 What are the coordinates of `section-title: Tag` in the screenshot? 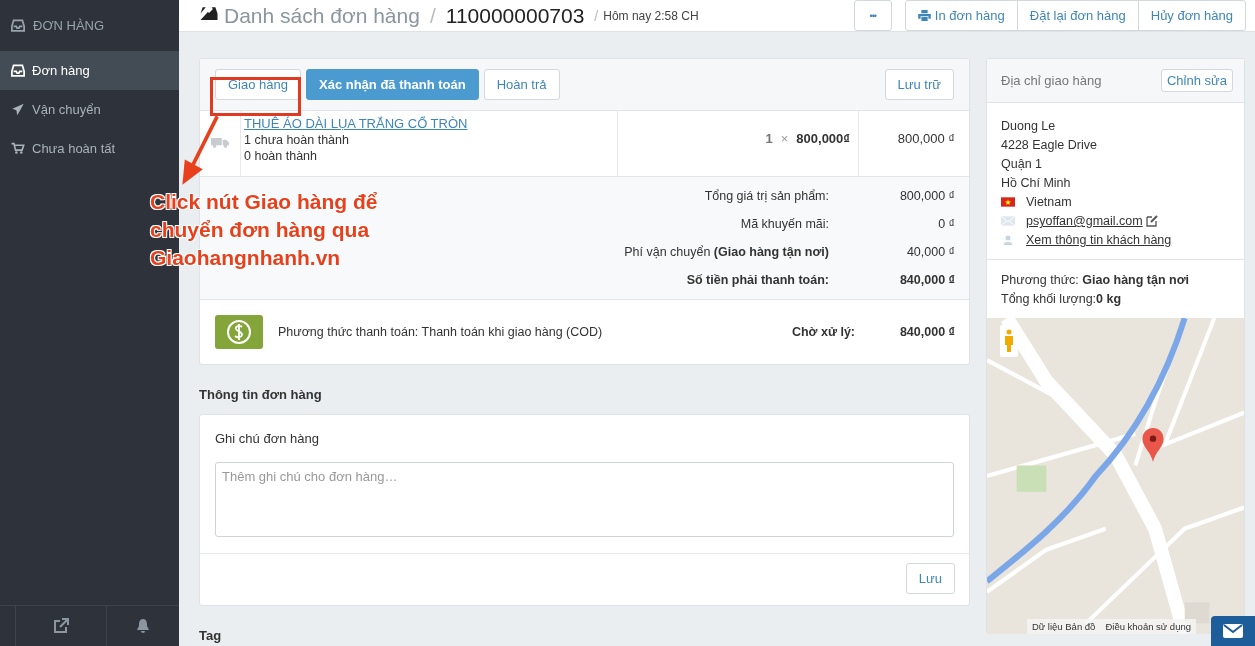 It's located at (211, 636).